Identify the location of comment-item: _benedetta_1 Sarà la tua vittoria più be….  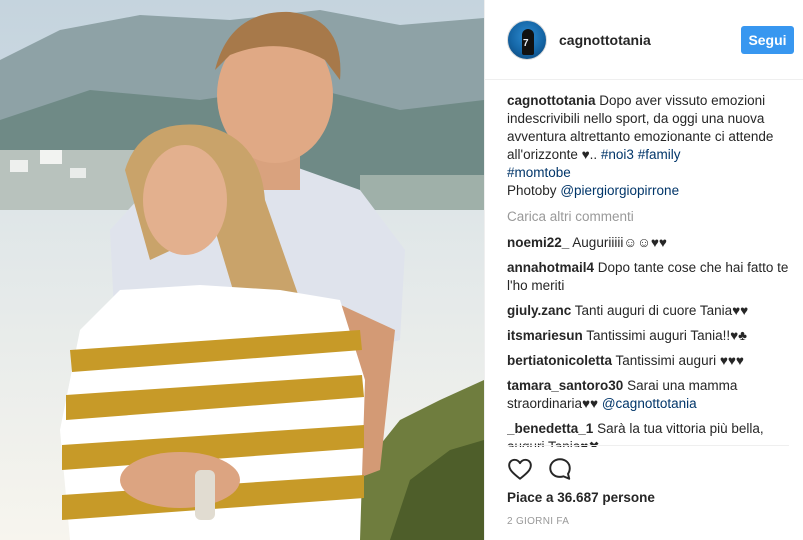
(648, 433).